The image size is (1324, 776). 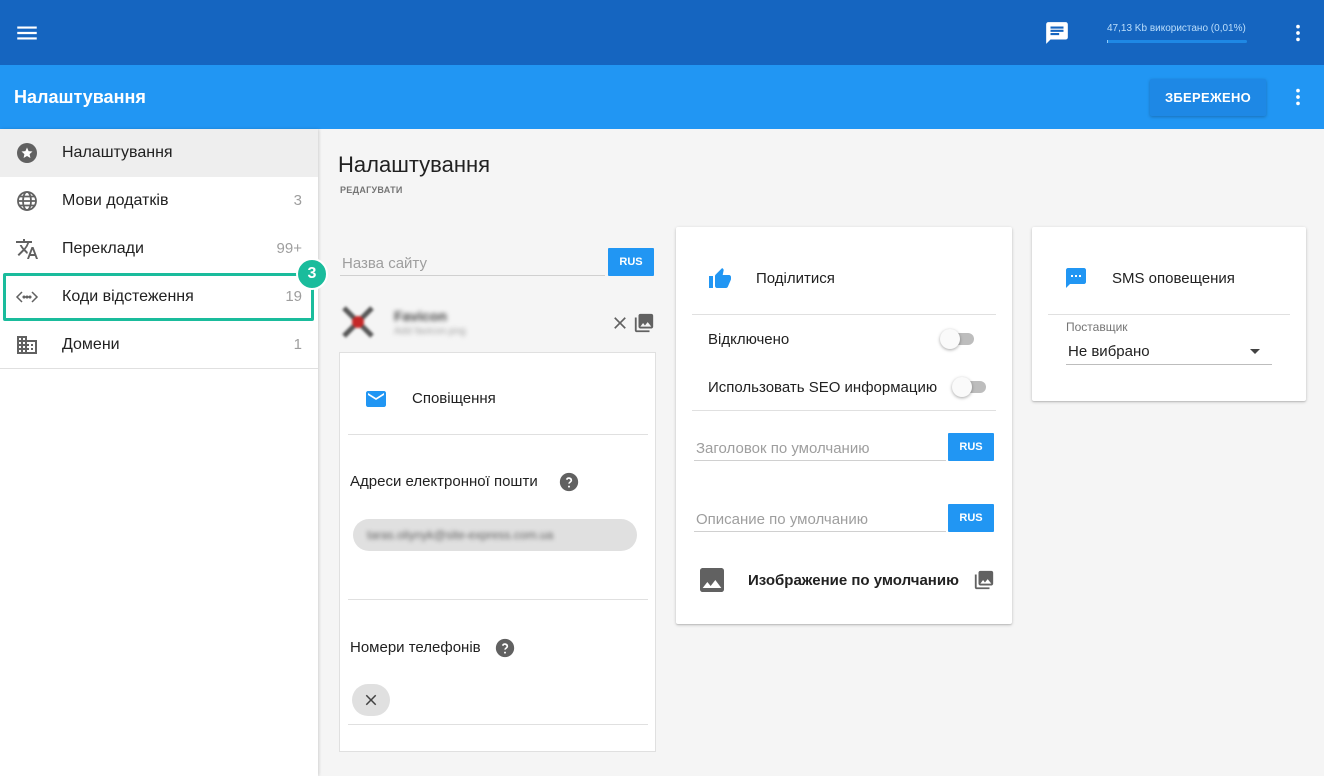 I want to click on seo-info-label: Использовать SEO информацию, so click(x=823, y=387).